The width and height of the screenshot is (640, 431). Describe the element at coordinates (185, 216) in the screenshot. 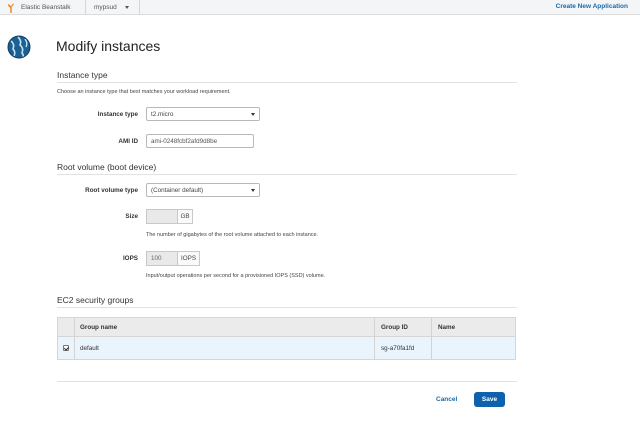

I see `size-unit-addon: GB` at that location.